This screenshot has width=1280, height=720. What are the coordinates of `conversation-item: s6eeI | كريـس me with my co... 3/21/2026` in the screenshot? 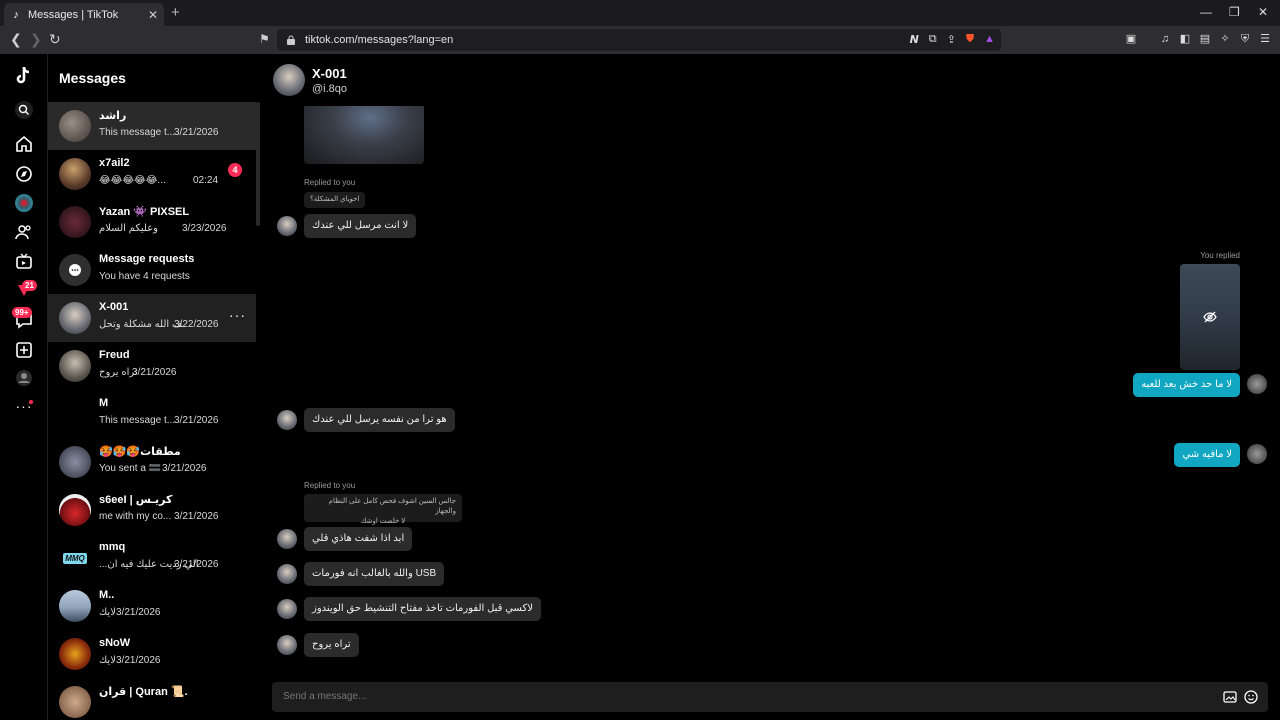 It's located at (152, 510).